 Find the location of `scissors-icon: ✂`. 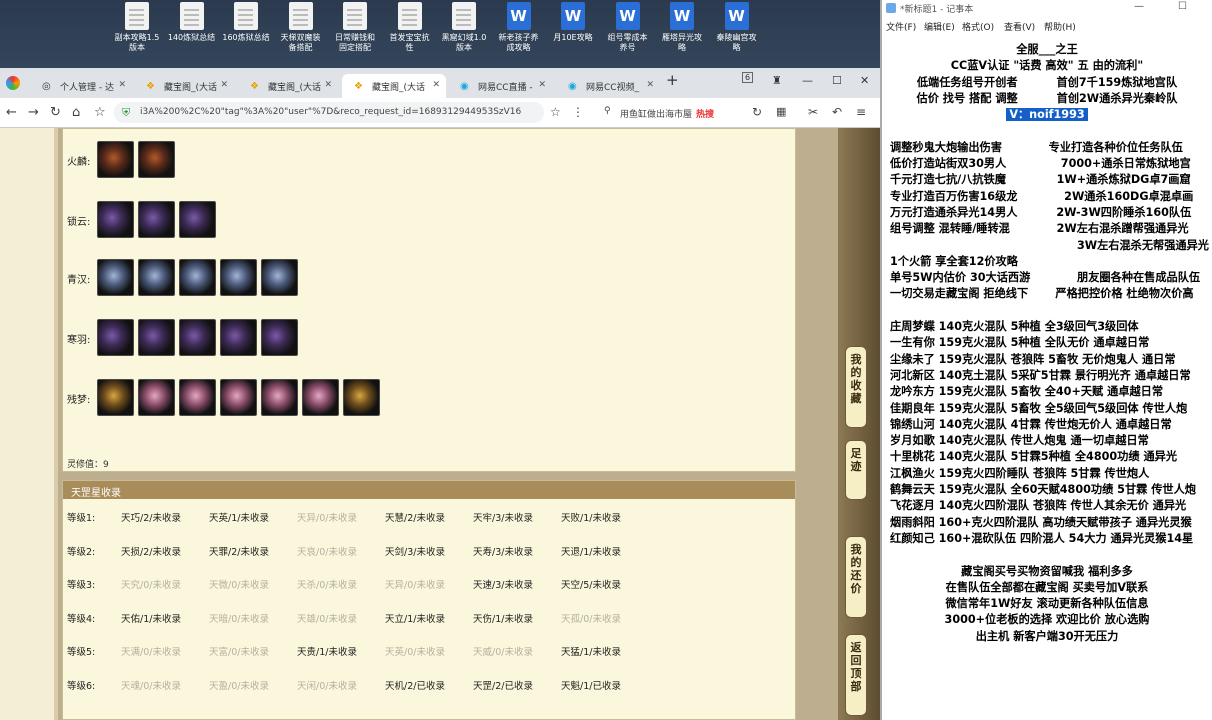

scissors-icon: ✂ is located at coordinates (813, 112).